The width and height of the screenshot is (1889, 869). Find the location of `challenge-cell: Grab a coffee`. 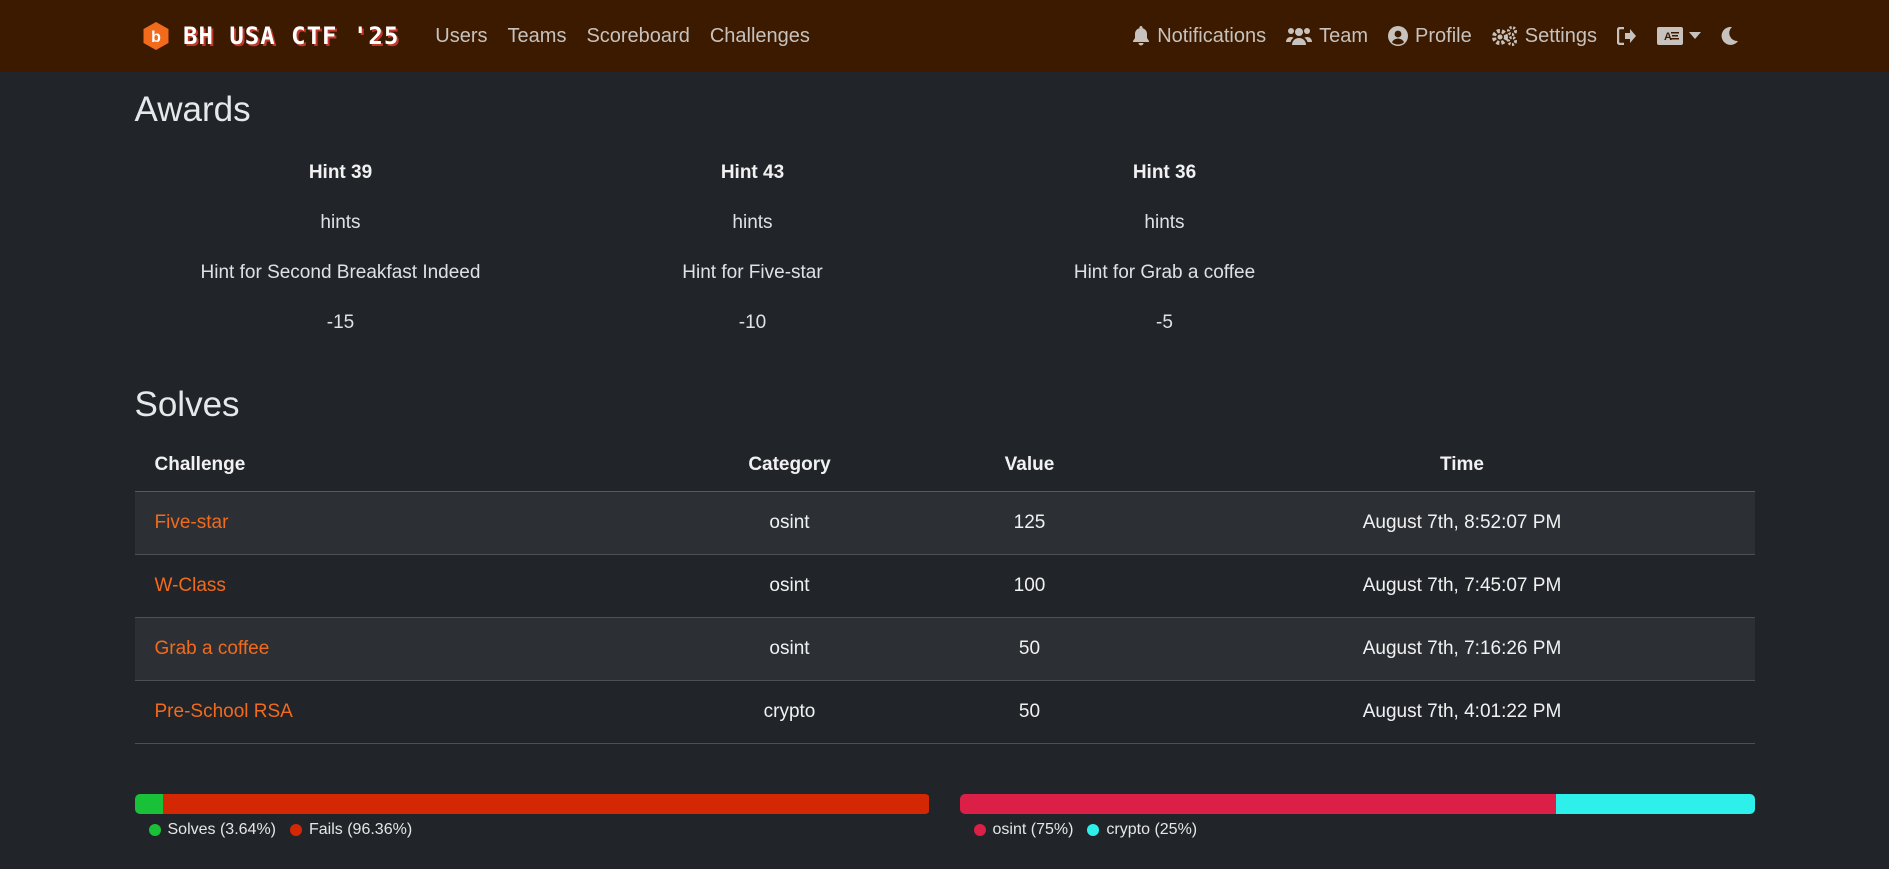

challenge-cell: Grab a coffee is located at coordinates (412, 649).